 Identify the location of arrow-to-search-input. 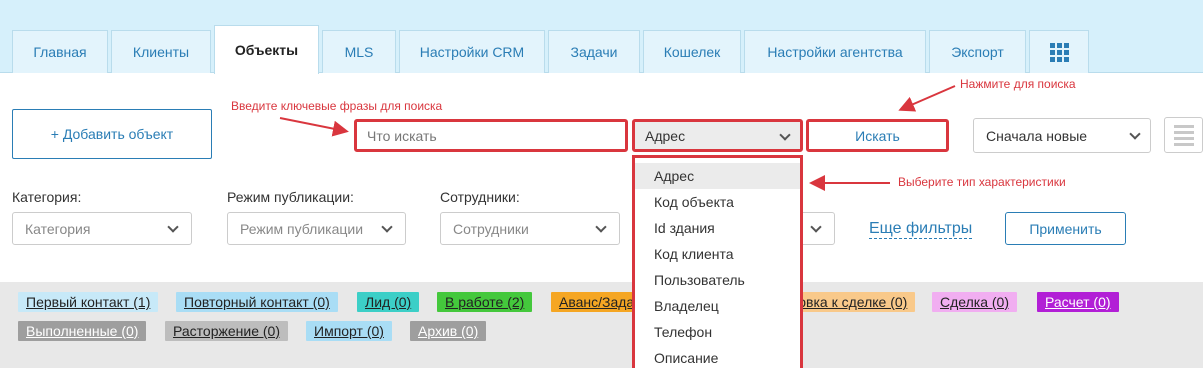
(314, 127).